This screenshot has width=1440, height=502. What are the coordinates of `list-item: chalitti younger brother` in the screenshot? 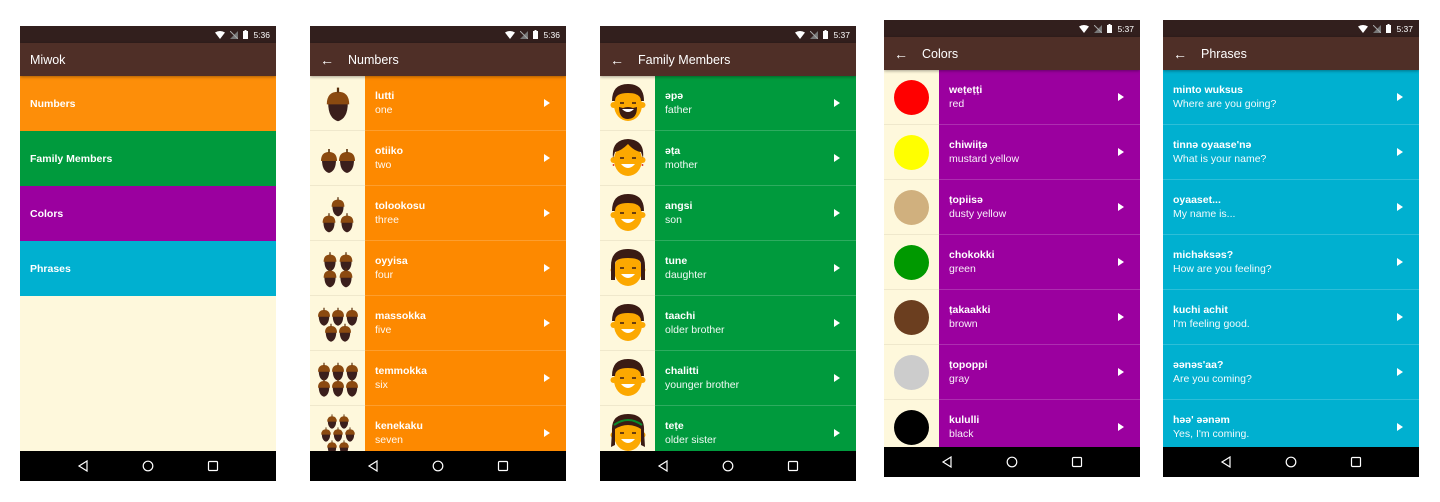 It's located at (728, 378).